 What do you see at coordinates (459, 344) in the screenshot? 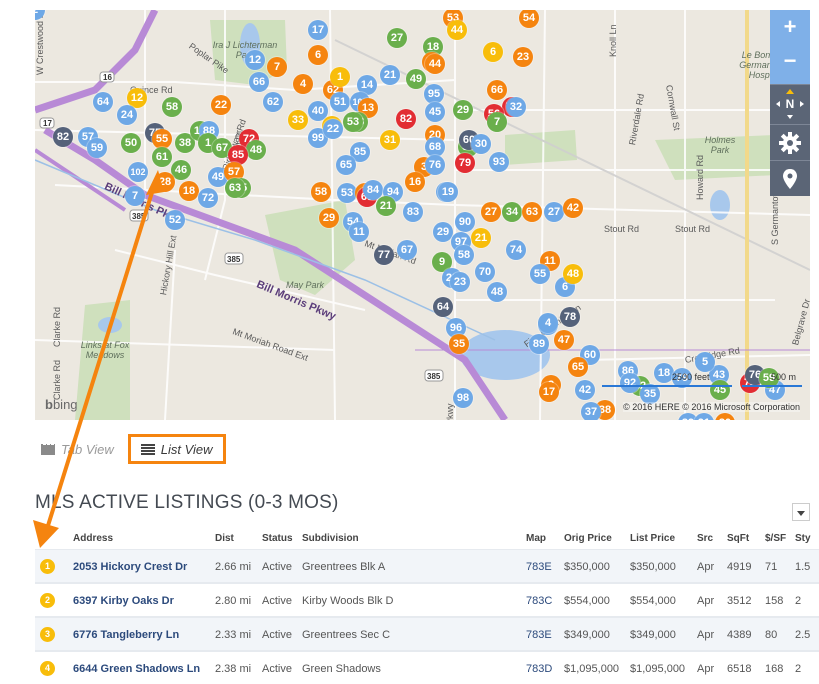
I see `listing-marker: 35` at bounding box center [459, 344].